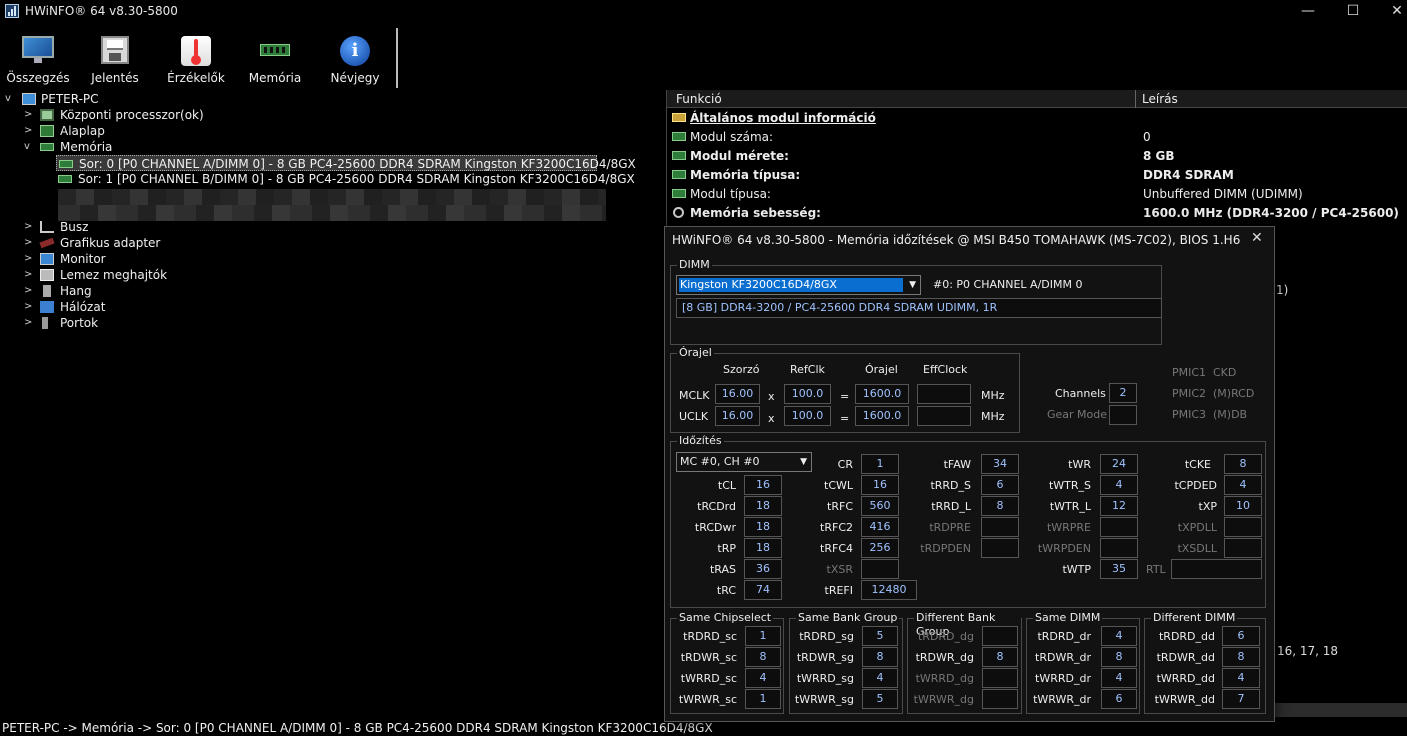 The width and height of the screenshot is (1407, 736). Describe the element at coordinates (1119, 569) in the screenshot. I see `tWTP-value: 35` at that location.